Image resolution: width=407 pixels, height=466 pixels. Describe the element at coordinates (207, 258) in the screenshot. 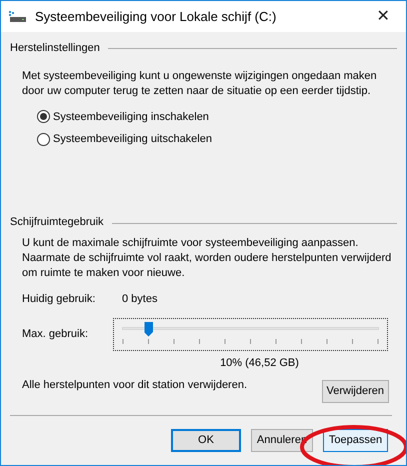

I see `description-text: U kunt de maximale schijfruimte voor systeembeveiliging aanpassen. Naarmate de schijfruimte vol raakt, worden oudere herstelpunten verwijderd om ruimte te maken voor nieuwe.` at that location.